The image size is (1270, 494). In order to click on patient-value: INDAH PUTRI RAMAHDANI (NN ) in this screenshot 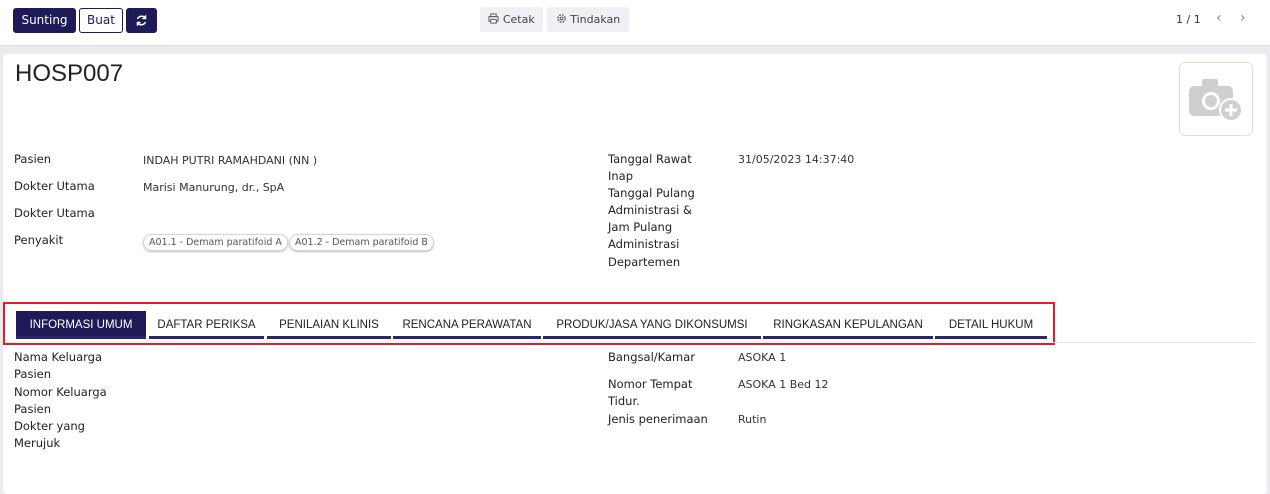, I will do `click(230, 160)`.